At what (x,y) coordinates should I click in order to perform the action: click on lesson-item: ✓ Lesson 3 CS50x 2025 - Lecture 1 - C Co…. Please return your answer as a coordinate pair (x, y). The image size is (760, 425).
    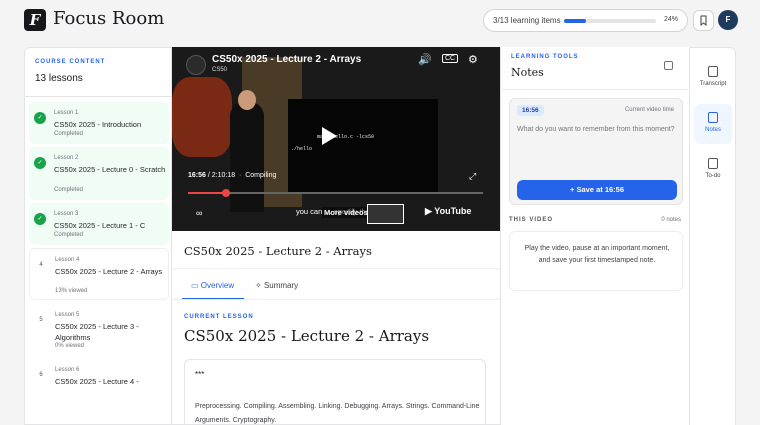
    Looking at the image, I should click on (99, 224).